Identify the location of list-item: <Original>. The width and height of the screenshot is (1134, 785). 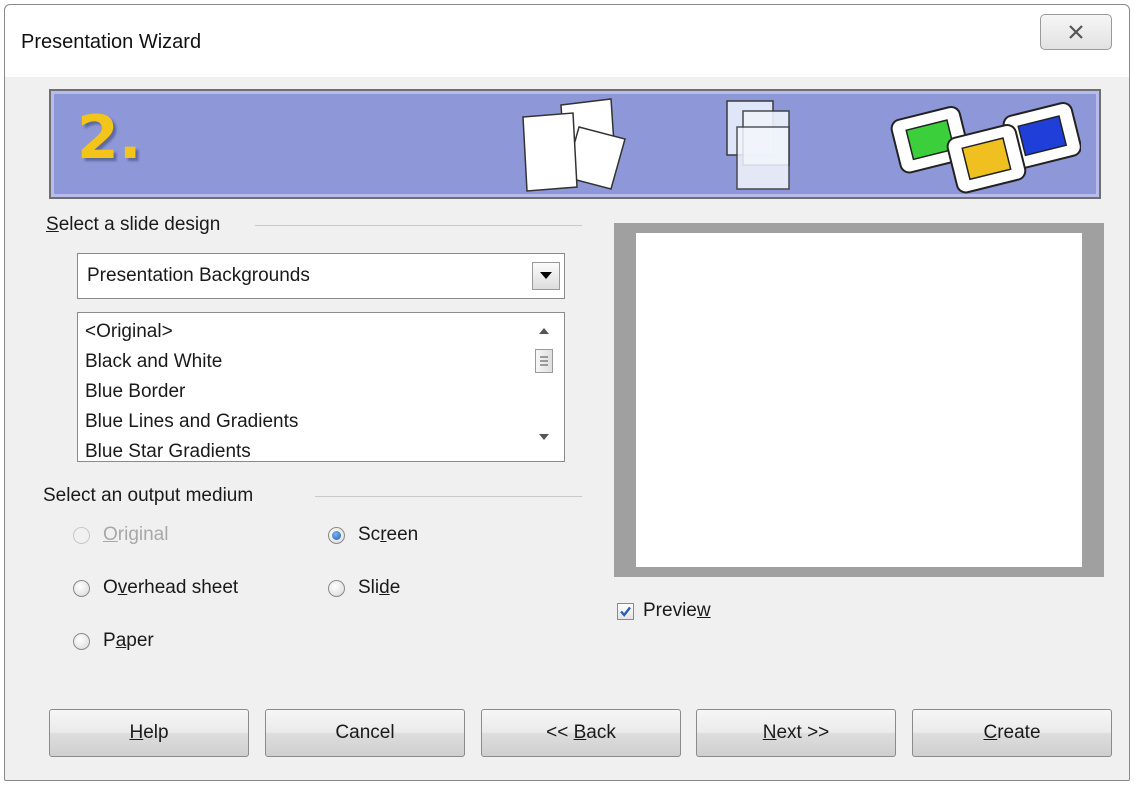
(129, 332).